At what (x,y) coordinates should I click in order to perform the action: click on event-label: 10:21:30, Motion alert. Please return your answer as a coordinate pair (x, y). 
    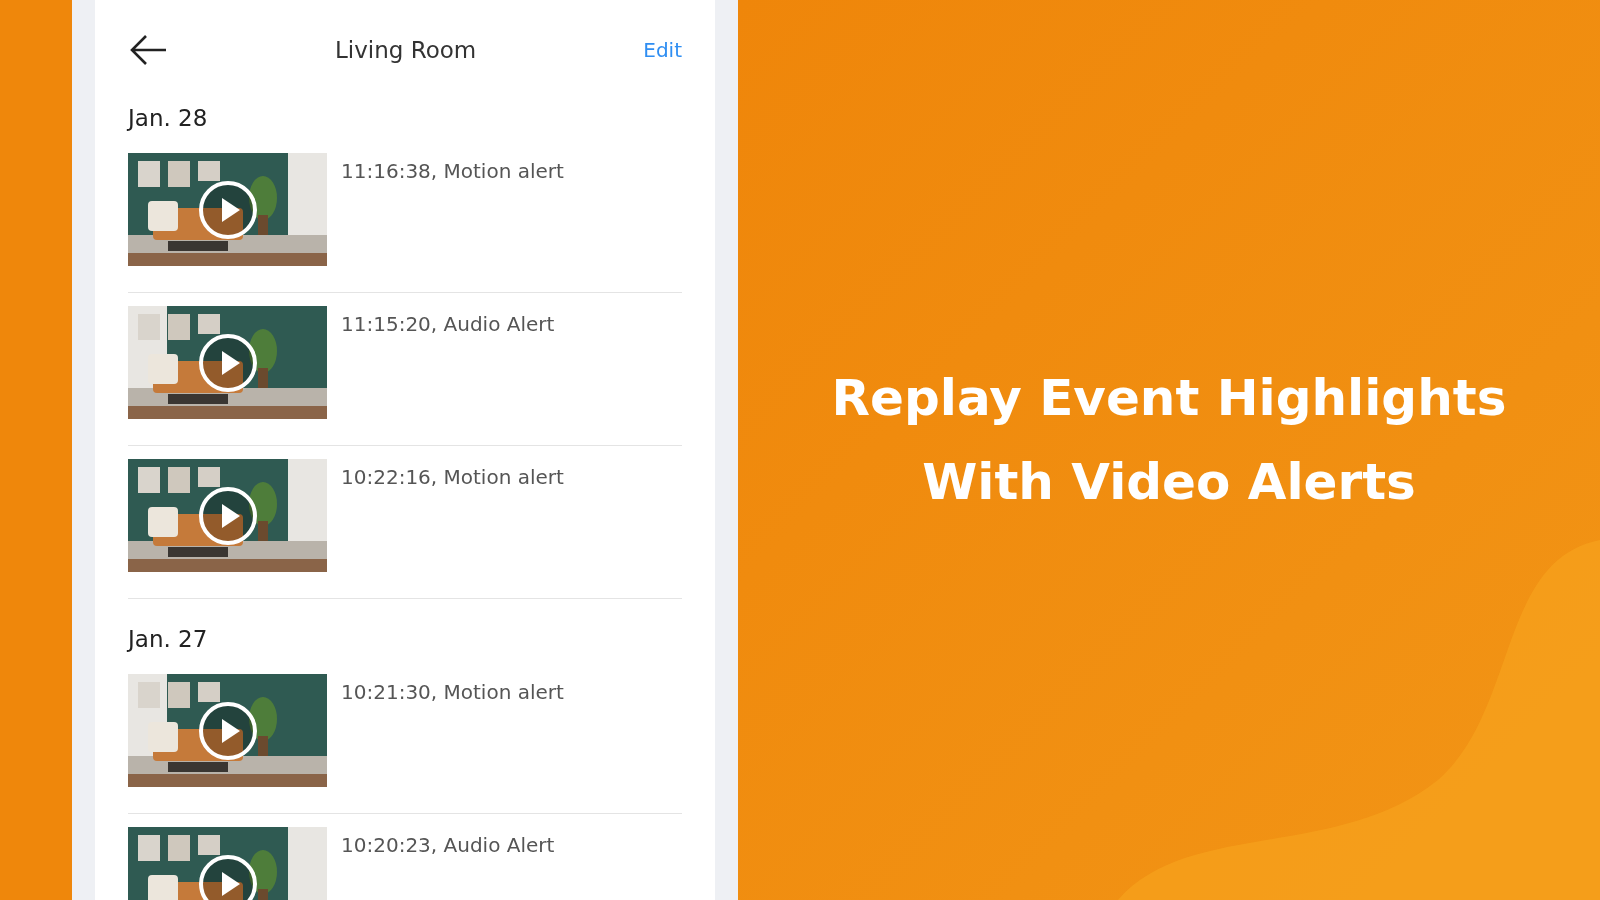
    Looking at the image, I should click on (452, 743).